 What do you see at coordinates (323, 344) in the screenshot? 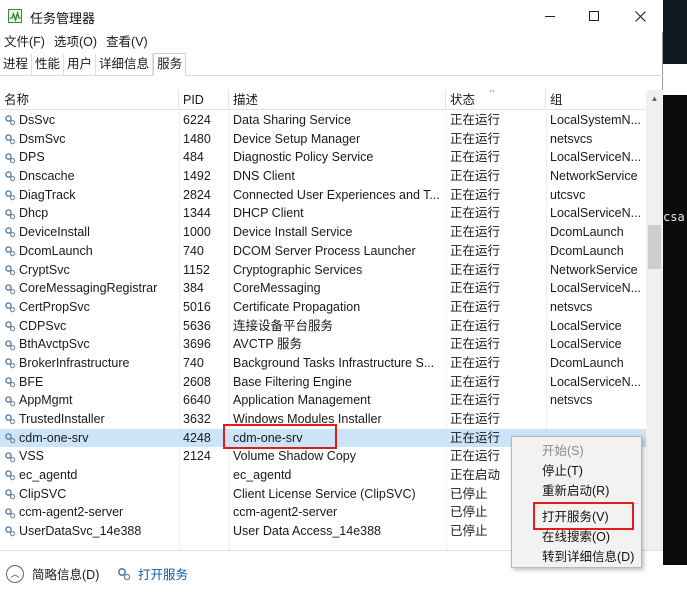
I see `table-row: BthAvctpSvc 3696 AVCTP 服务 正在运行 LocalService` at bounding box center [323, 344].